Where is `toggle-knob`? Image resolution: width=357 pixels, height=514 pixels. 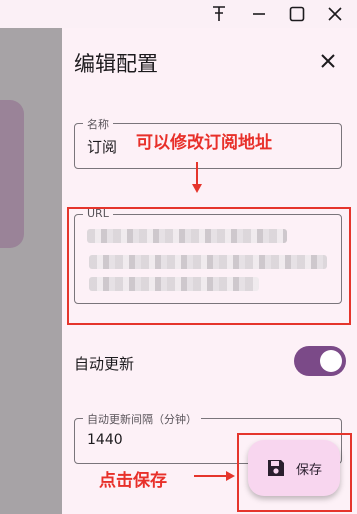 toggle-knob is located at coordinates (331, 361).